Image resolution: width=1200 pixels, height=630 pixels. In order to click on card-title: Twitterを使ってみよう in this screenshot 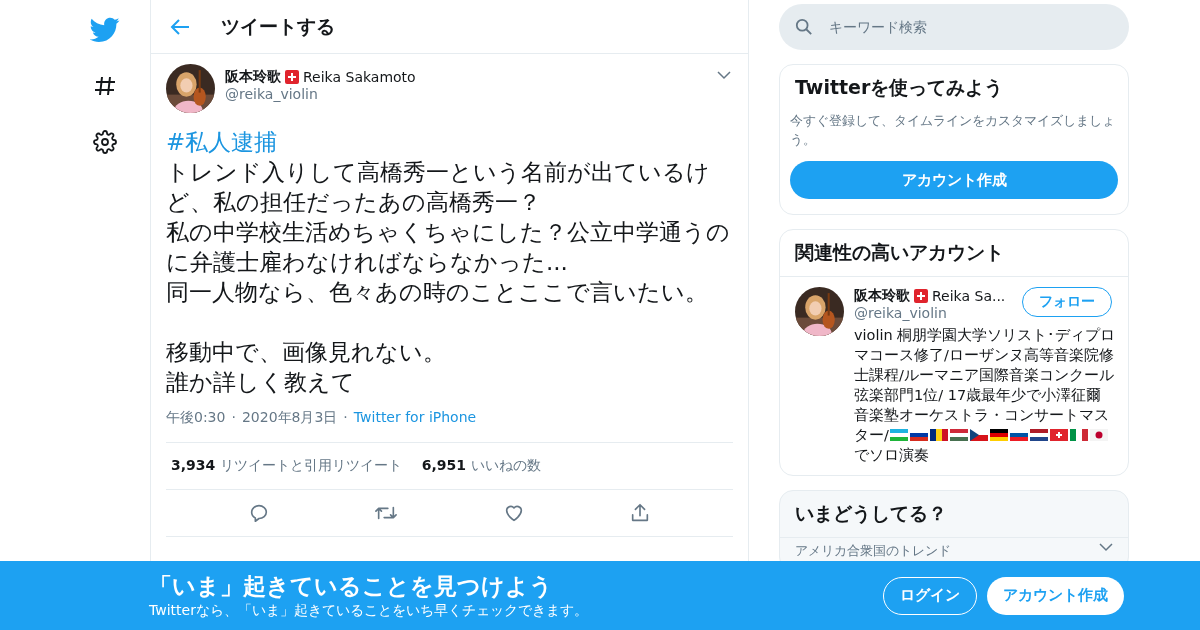, I will do `click(899, 87)`.